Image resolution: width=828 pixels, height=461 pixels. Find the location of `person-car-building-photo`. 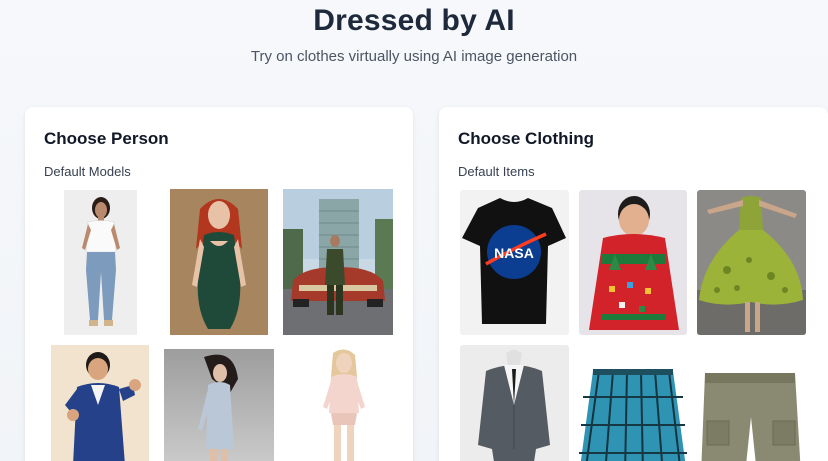

person-car-building-photo is located at coordinates (338, 262).